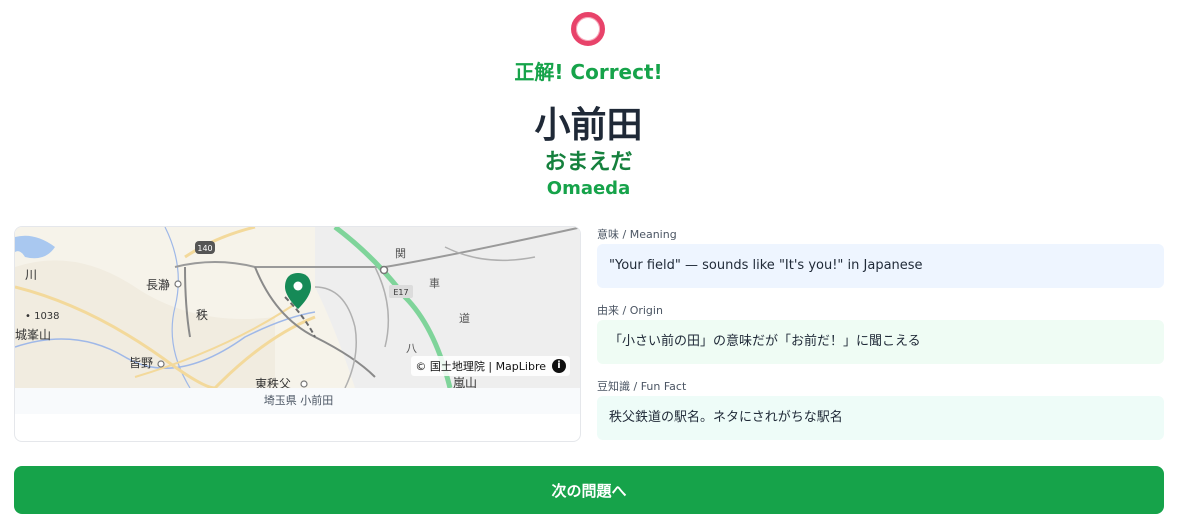 The height and width of the screenshot is (523, 1177). I want to click on map-label-higashichichibu: 東秩父, so click(273, 382).